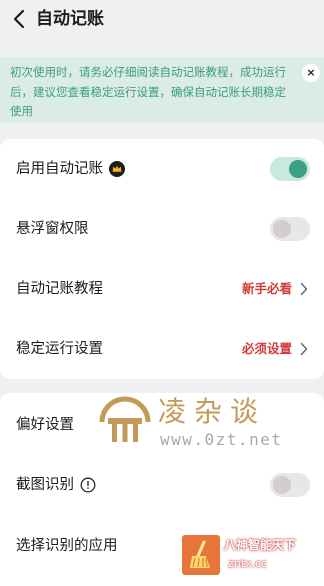 The image size is (324, 586). Describe the element at coordinates (162, 349) in the screenshot. I see `stable-settings-row: 稳定运行设置 必须设置` at that location.